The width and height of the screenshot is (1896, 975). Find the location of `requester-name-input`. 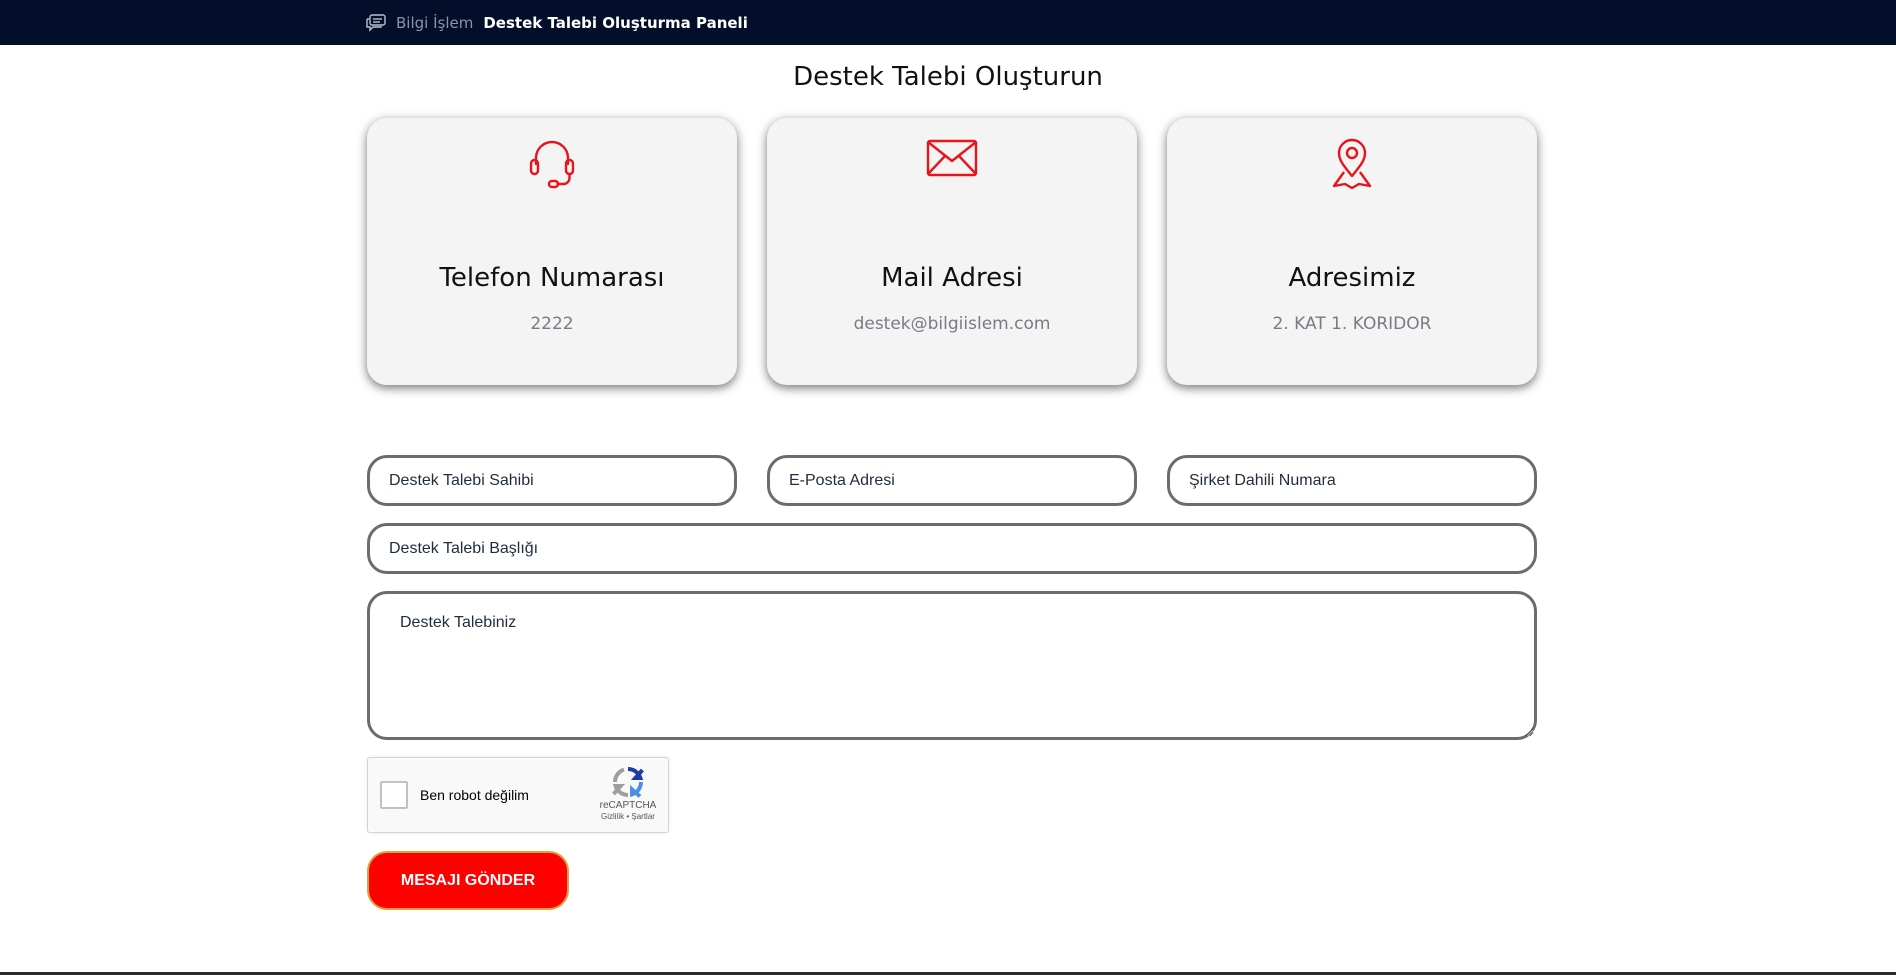

requester-name-input is located at coordinates (552, 480).